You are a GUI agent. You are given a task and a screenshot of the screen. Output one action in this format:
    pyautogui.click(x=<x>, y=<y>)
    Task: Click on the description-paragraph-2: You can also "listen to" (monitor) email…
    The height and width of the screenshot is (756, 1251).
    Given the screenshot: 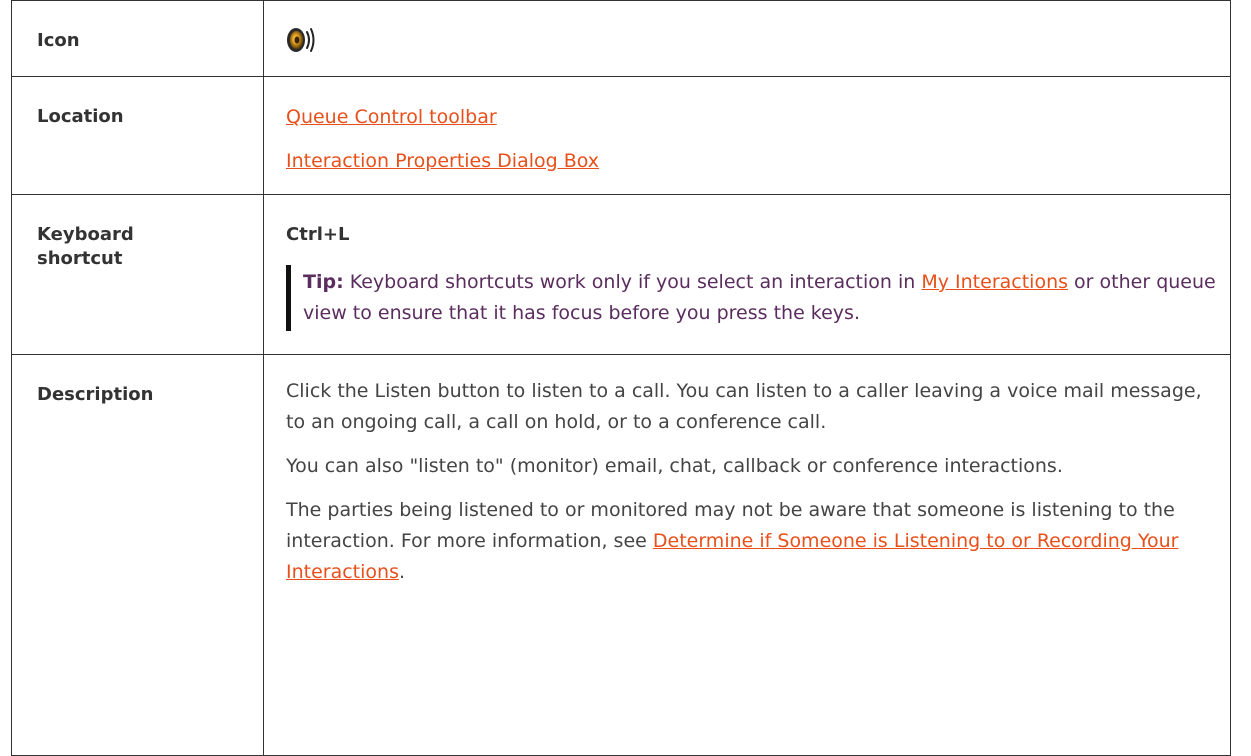 What is the action you would take?
    pyautogui.click(x=674, y=466)
    